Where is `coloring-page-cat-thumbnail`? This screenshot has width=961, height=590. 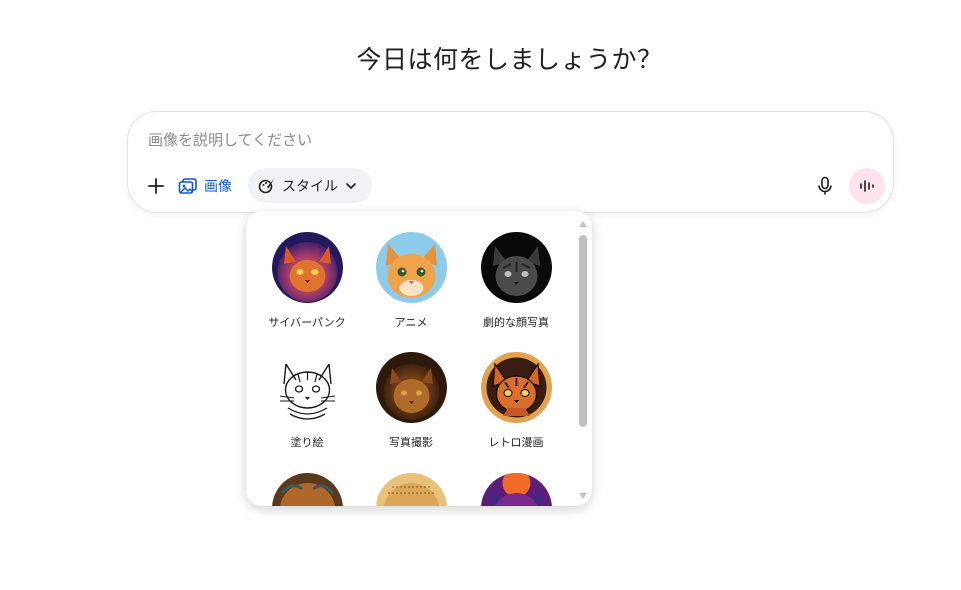 coloring-page-cat-thumbnail is located at coordinates (307, 387).